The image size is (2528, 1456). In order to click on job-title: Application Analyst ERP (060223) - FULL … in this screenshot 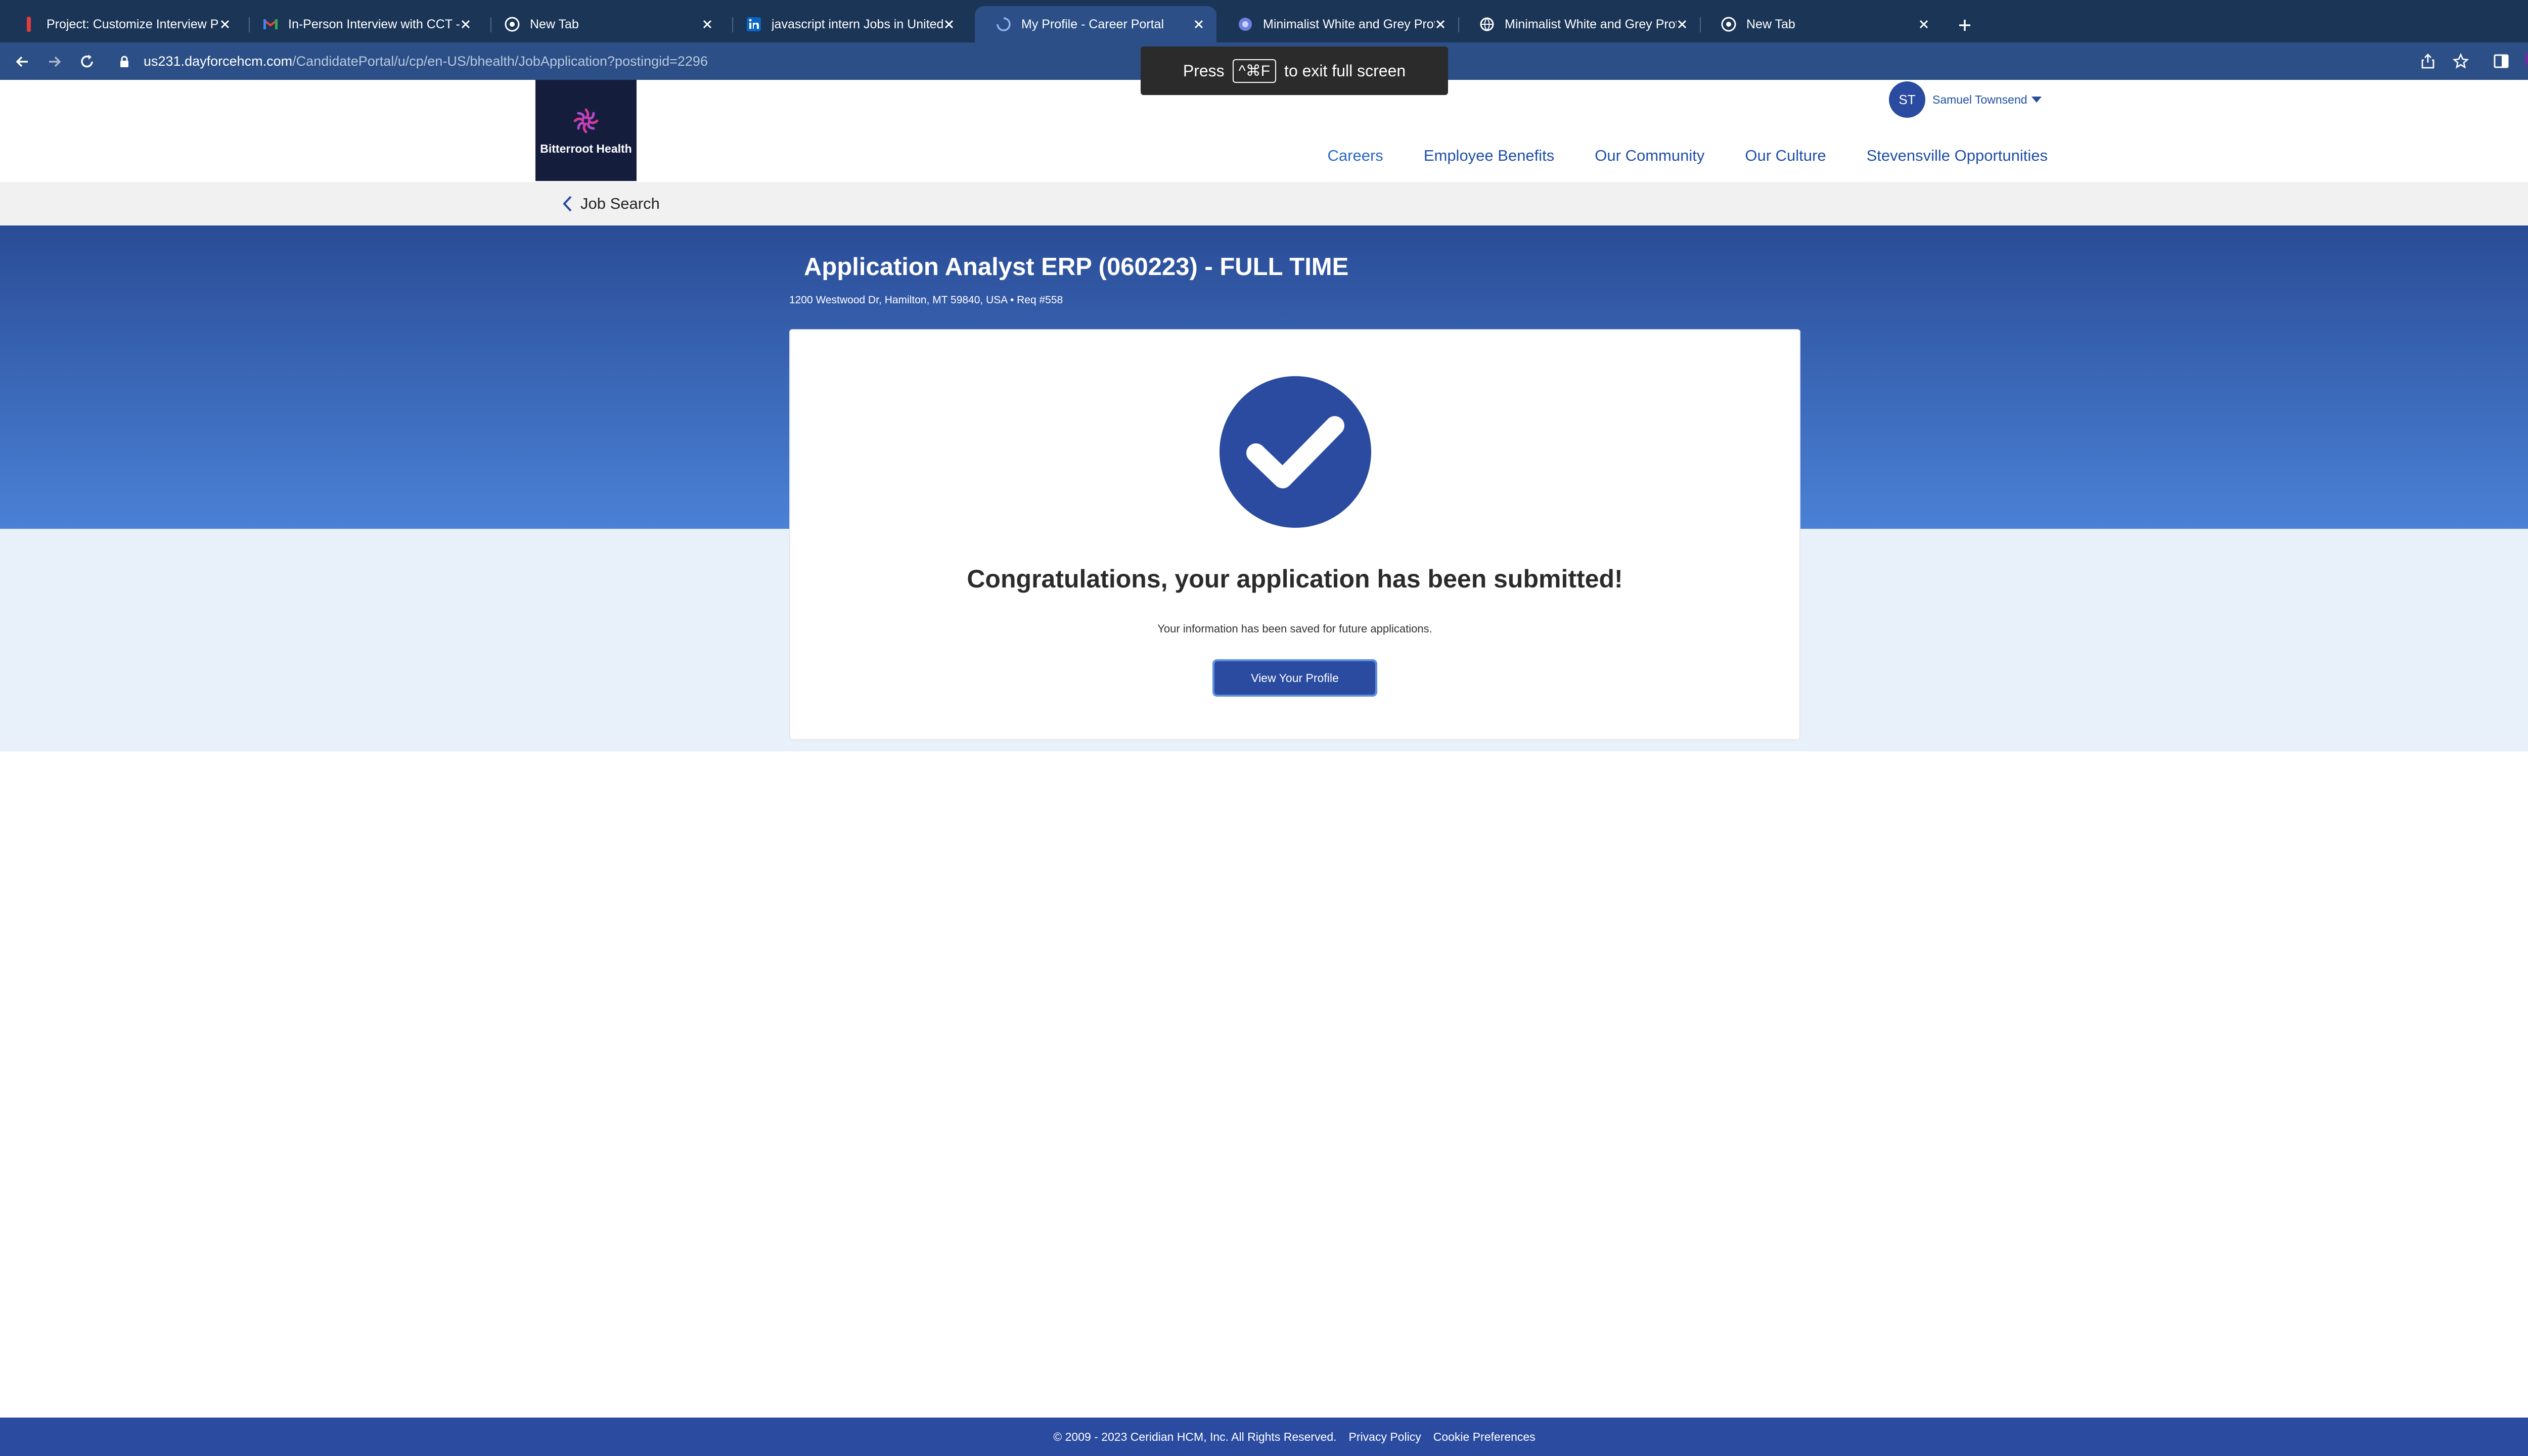, I will do `click(1076, 267)`.